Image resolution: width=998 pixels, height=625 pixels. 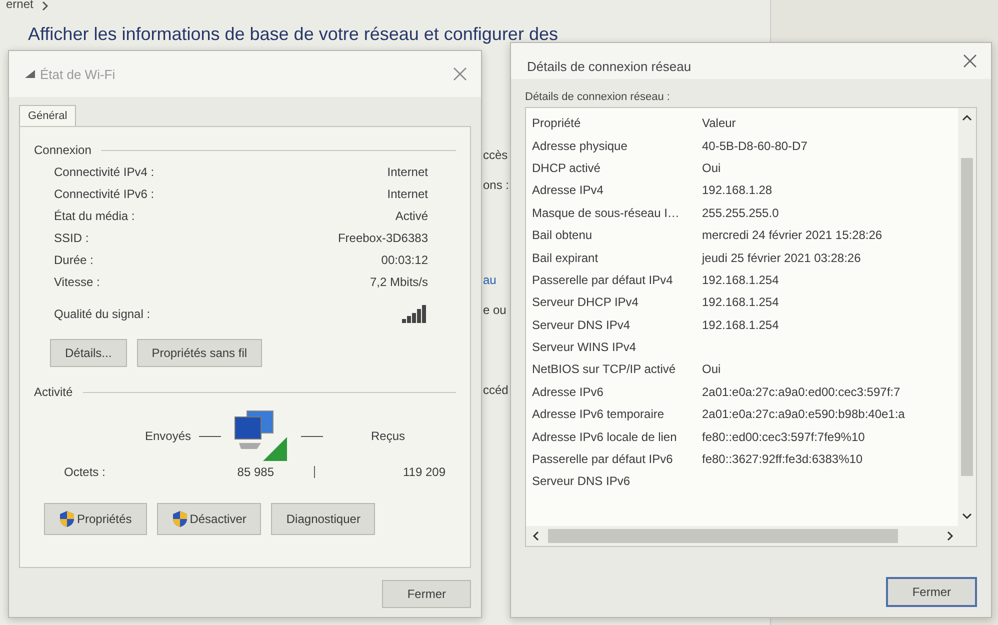 What do you see at coordinates (209, 519) in the screenshot?
I see `dialog-button: Désactiver` at bounding box center [209, 519].